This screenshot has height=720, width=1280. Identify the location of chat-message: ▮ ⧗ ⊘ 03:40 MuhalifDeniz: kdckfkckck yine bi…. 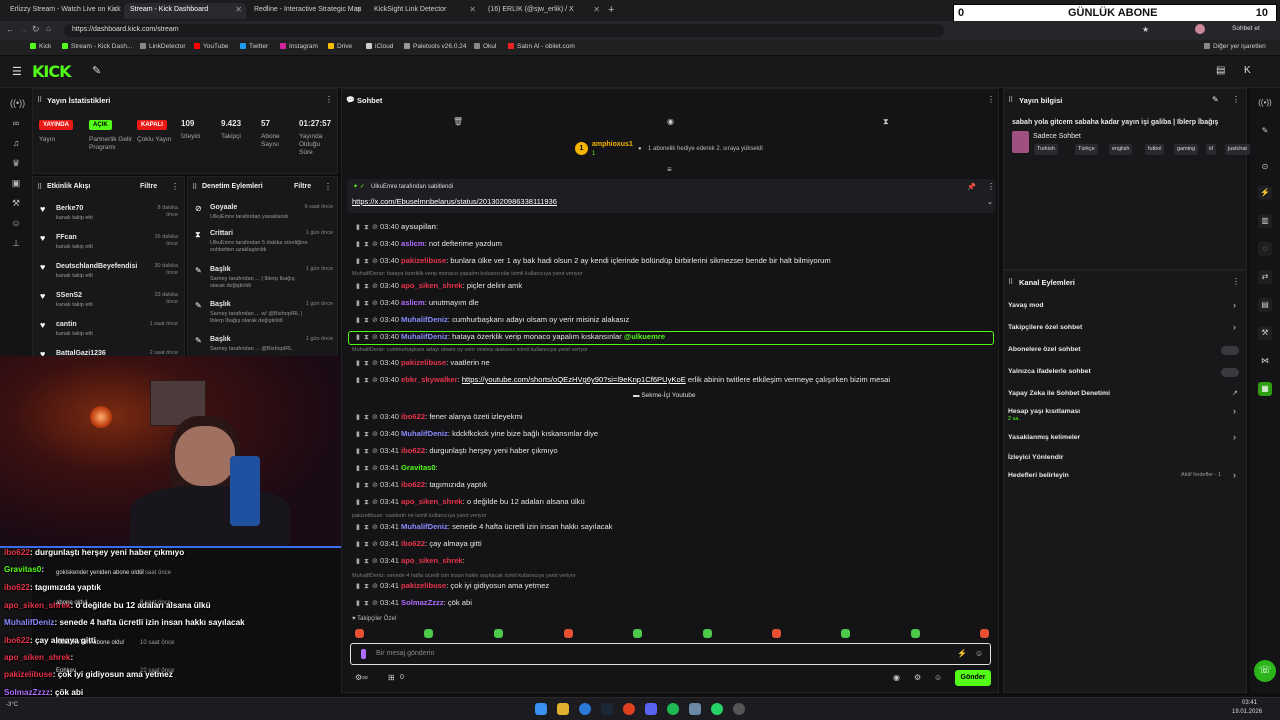
(477, 435).